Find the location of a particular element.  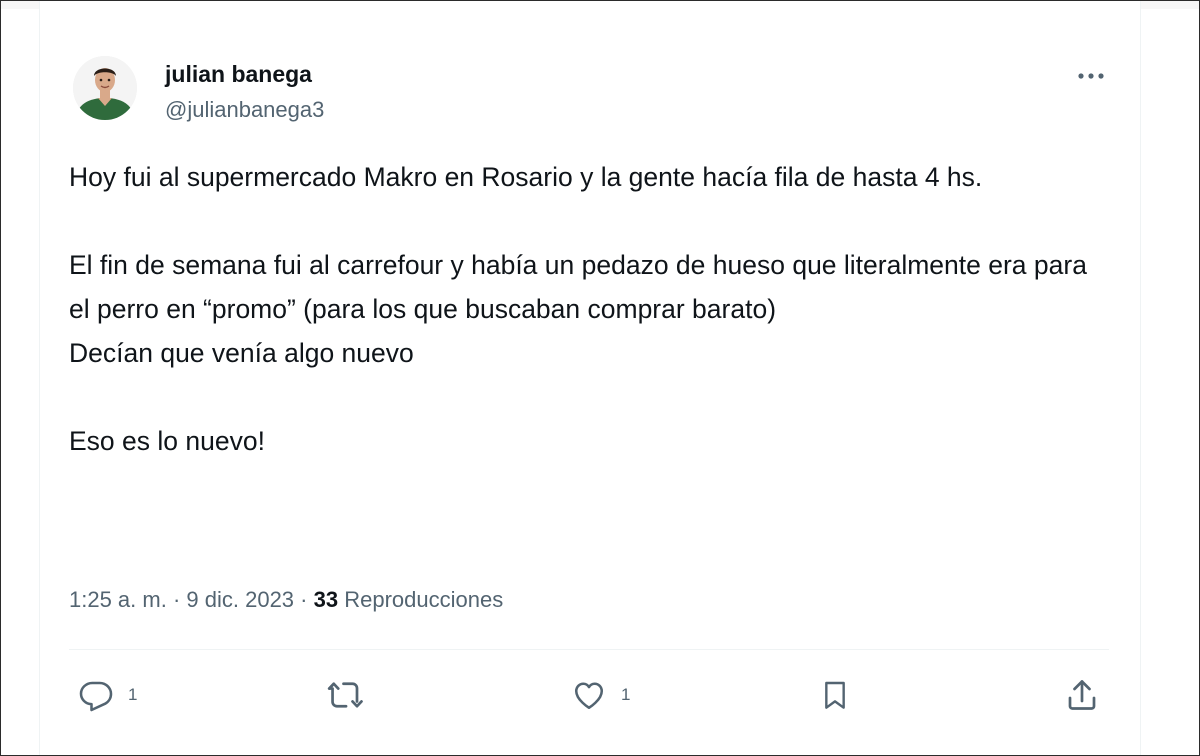

more-horizontal-icon is located at coordinates (1091, 76).